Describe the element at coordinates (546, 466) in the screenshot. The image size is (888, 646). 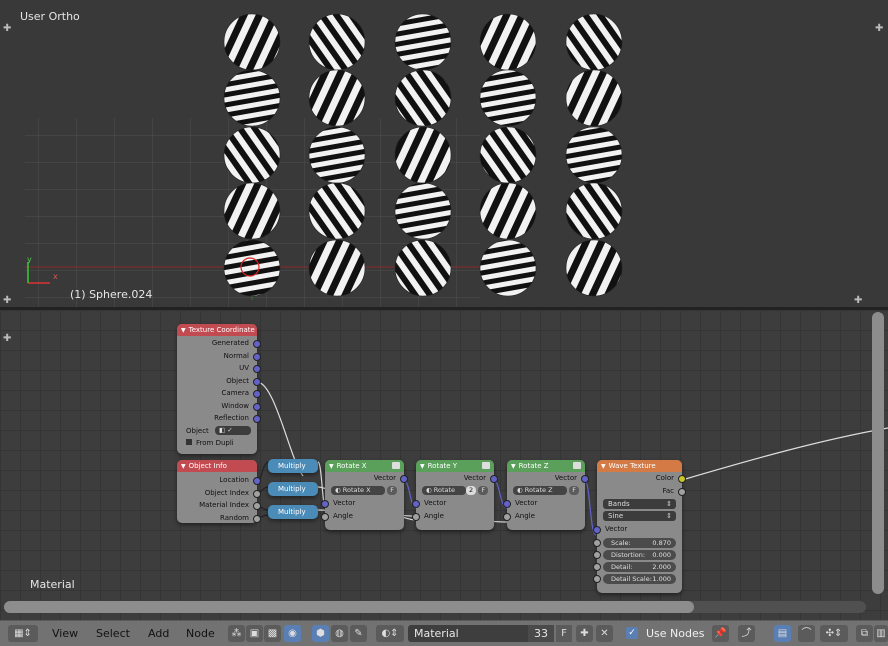
I see `node-header: ▼ Rotate Z` at that location.